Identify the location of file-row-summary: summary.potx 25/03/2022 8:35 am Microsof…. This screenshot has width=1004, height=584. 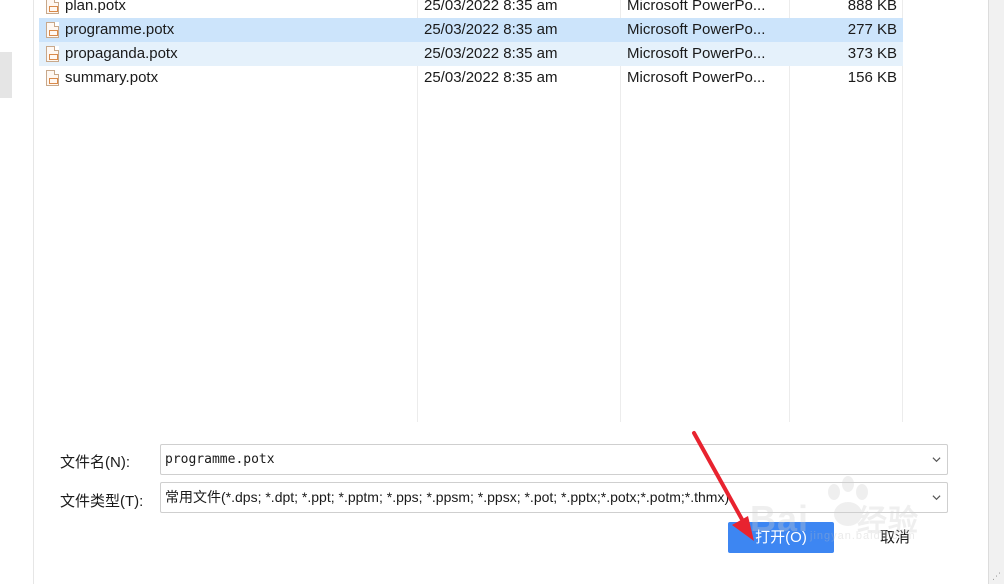
(471, 78).